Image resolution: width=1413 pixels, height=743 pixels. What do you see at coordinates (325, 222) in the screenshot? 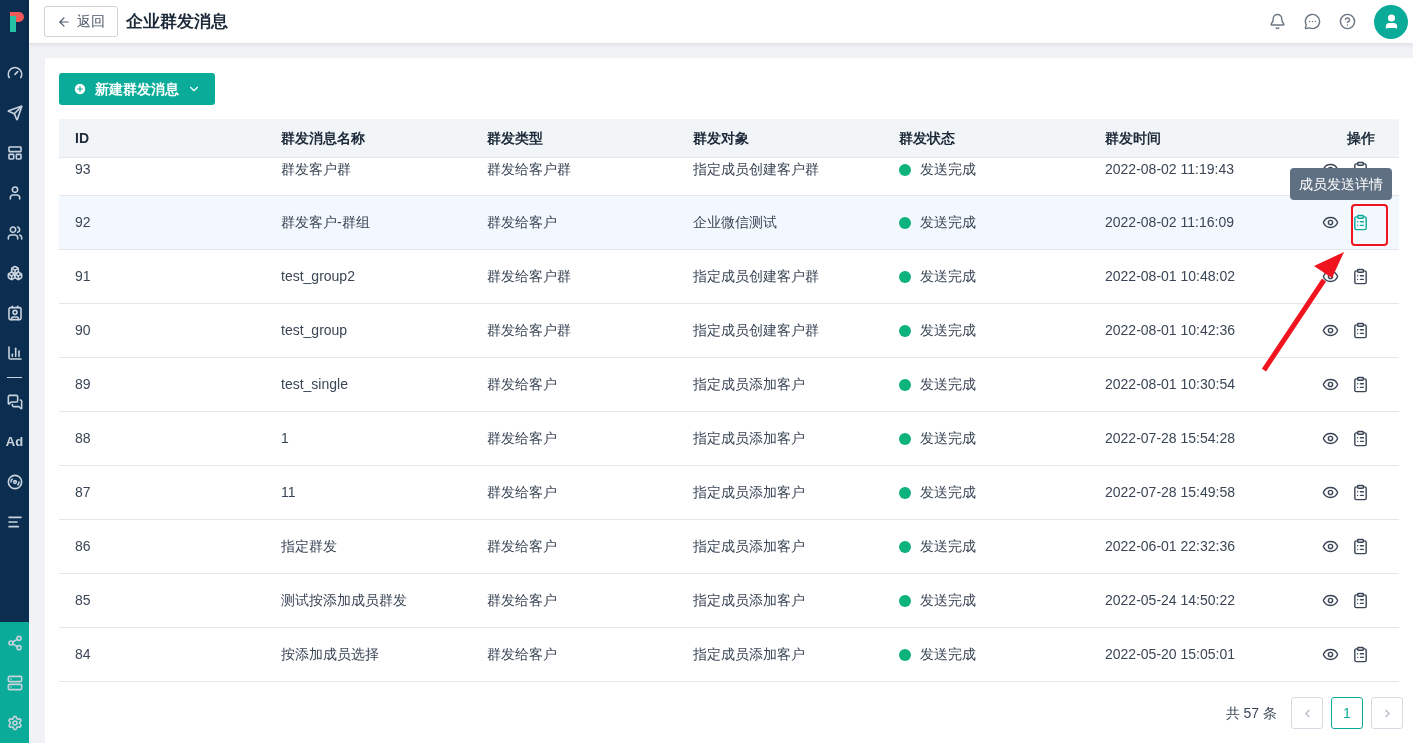
I see `table-cell-text: 群发客户-群组` at bounding box center [325, 222].